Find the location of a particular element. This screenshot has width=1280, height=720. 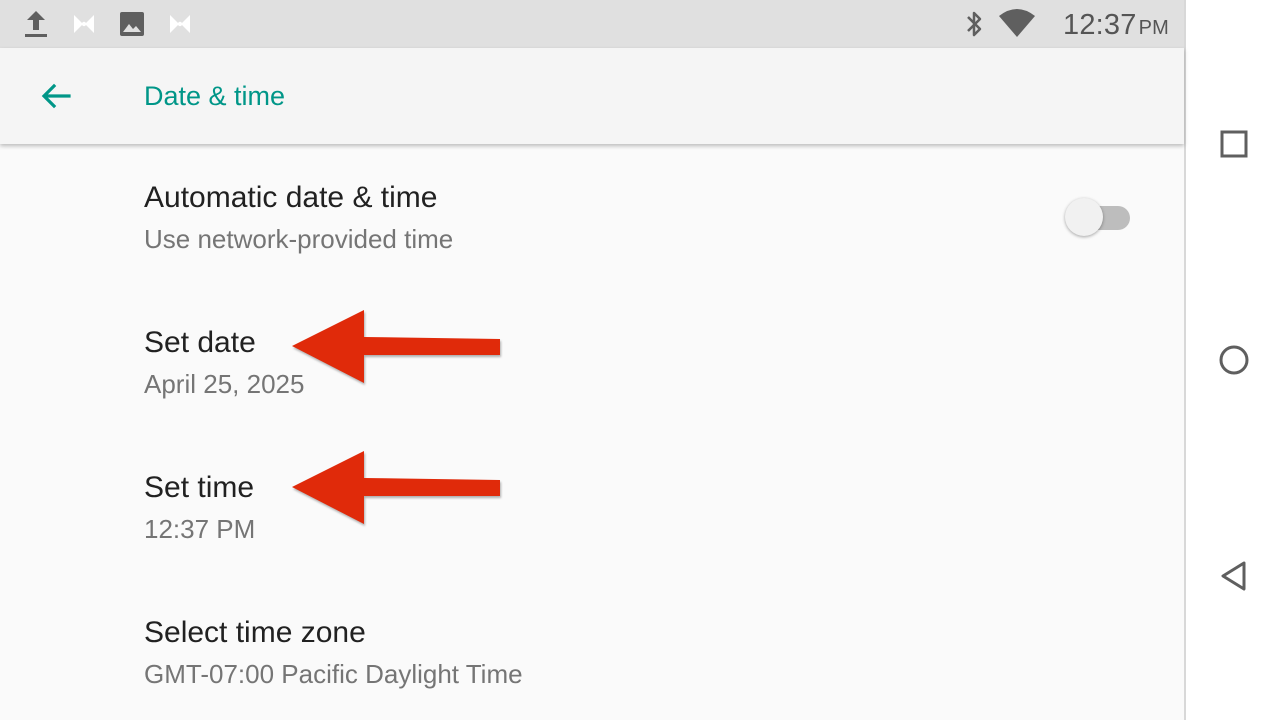

back-button is located at coordinates (56, 96).